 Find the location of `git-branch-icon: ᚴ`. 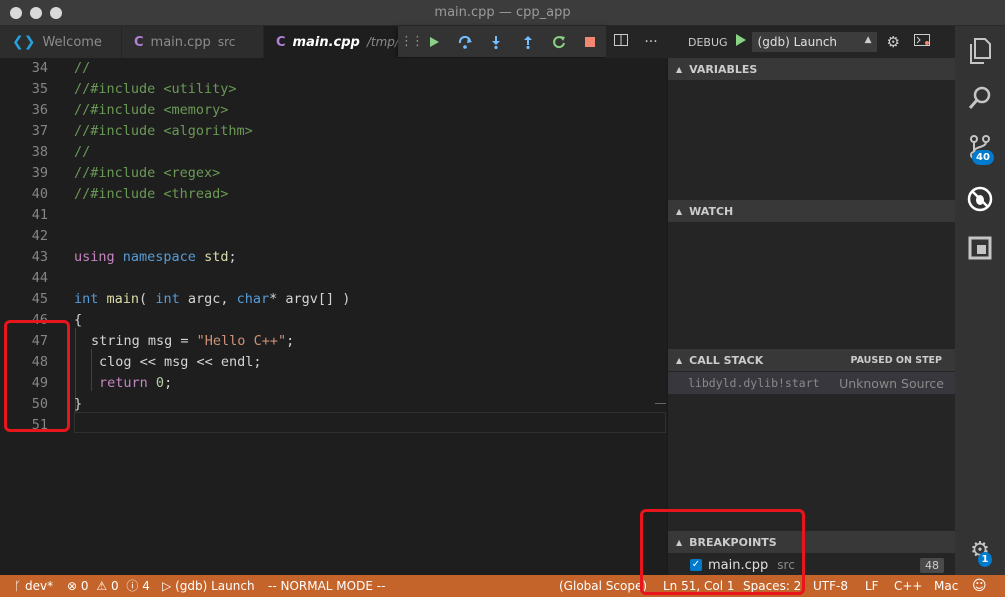

git-branch-icon: ᚴ is located at coordinates (18, 586).